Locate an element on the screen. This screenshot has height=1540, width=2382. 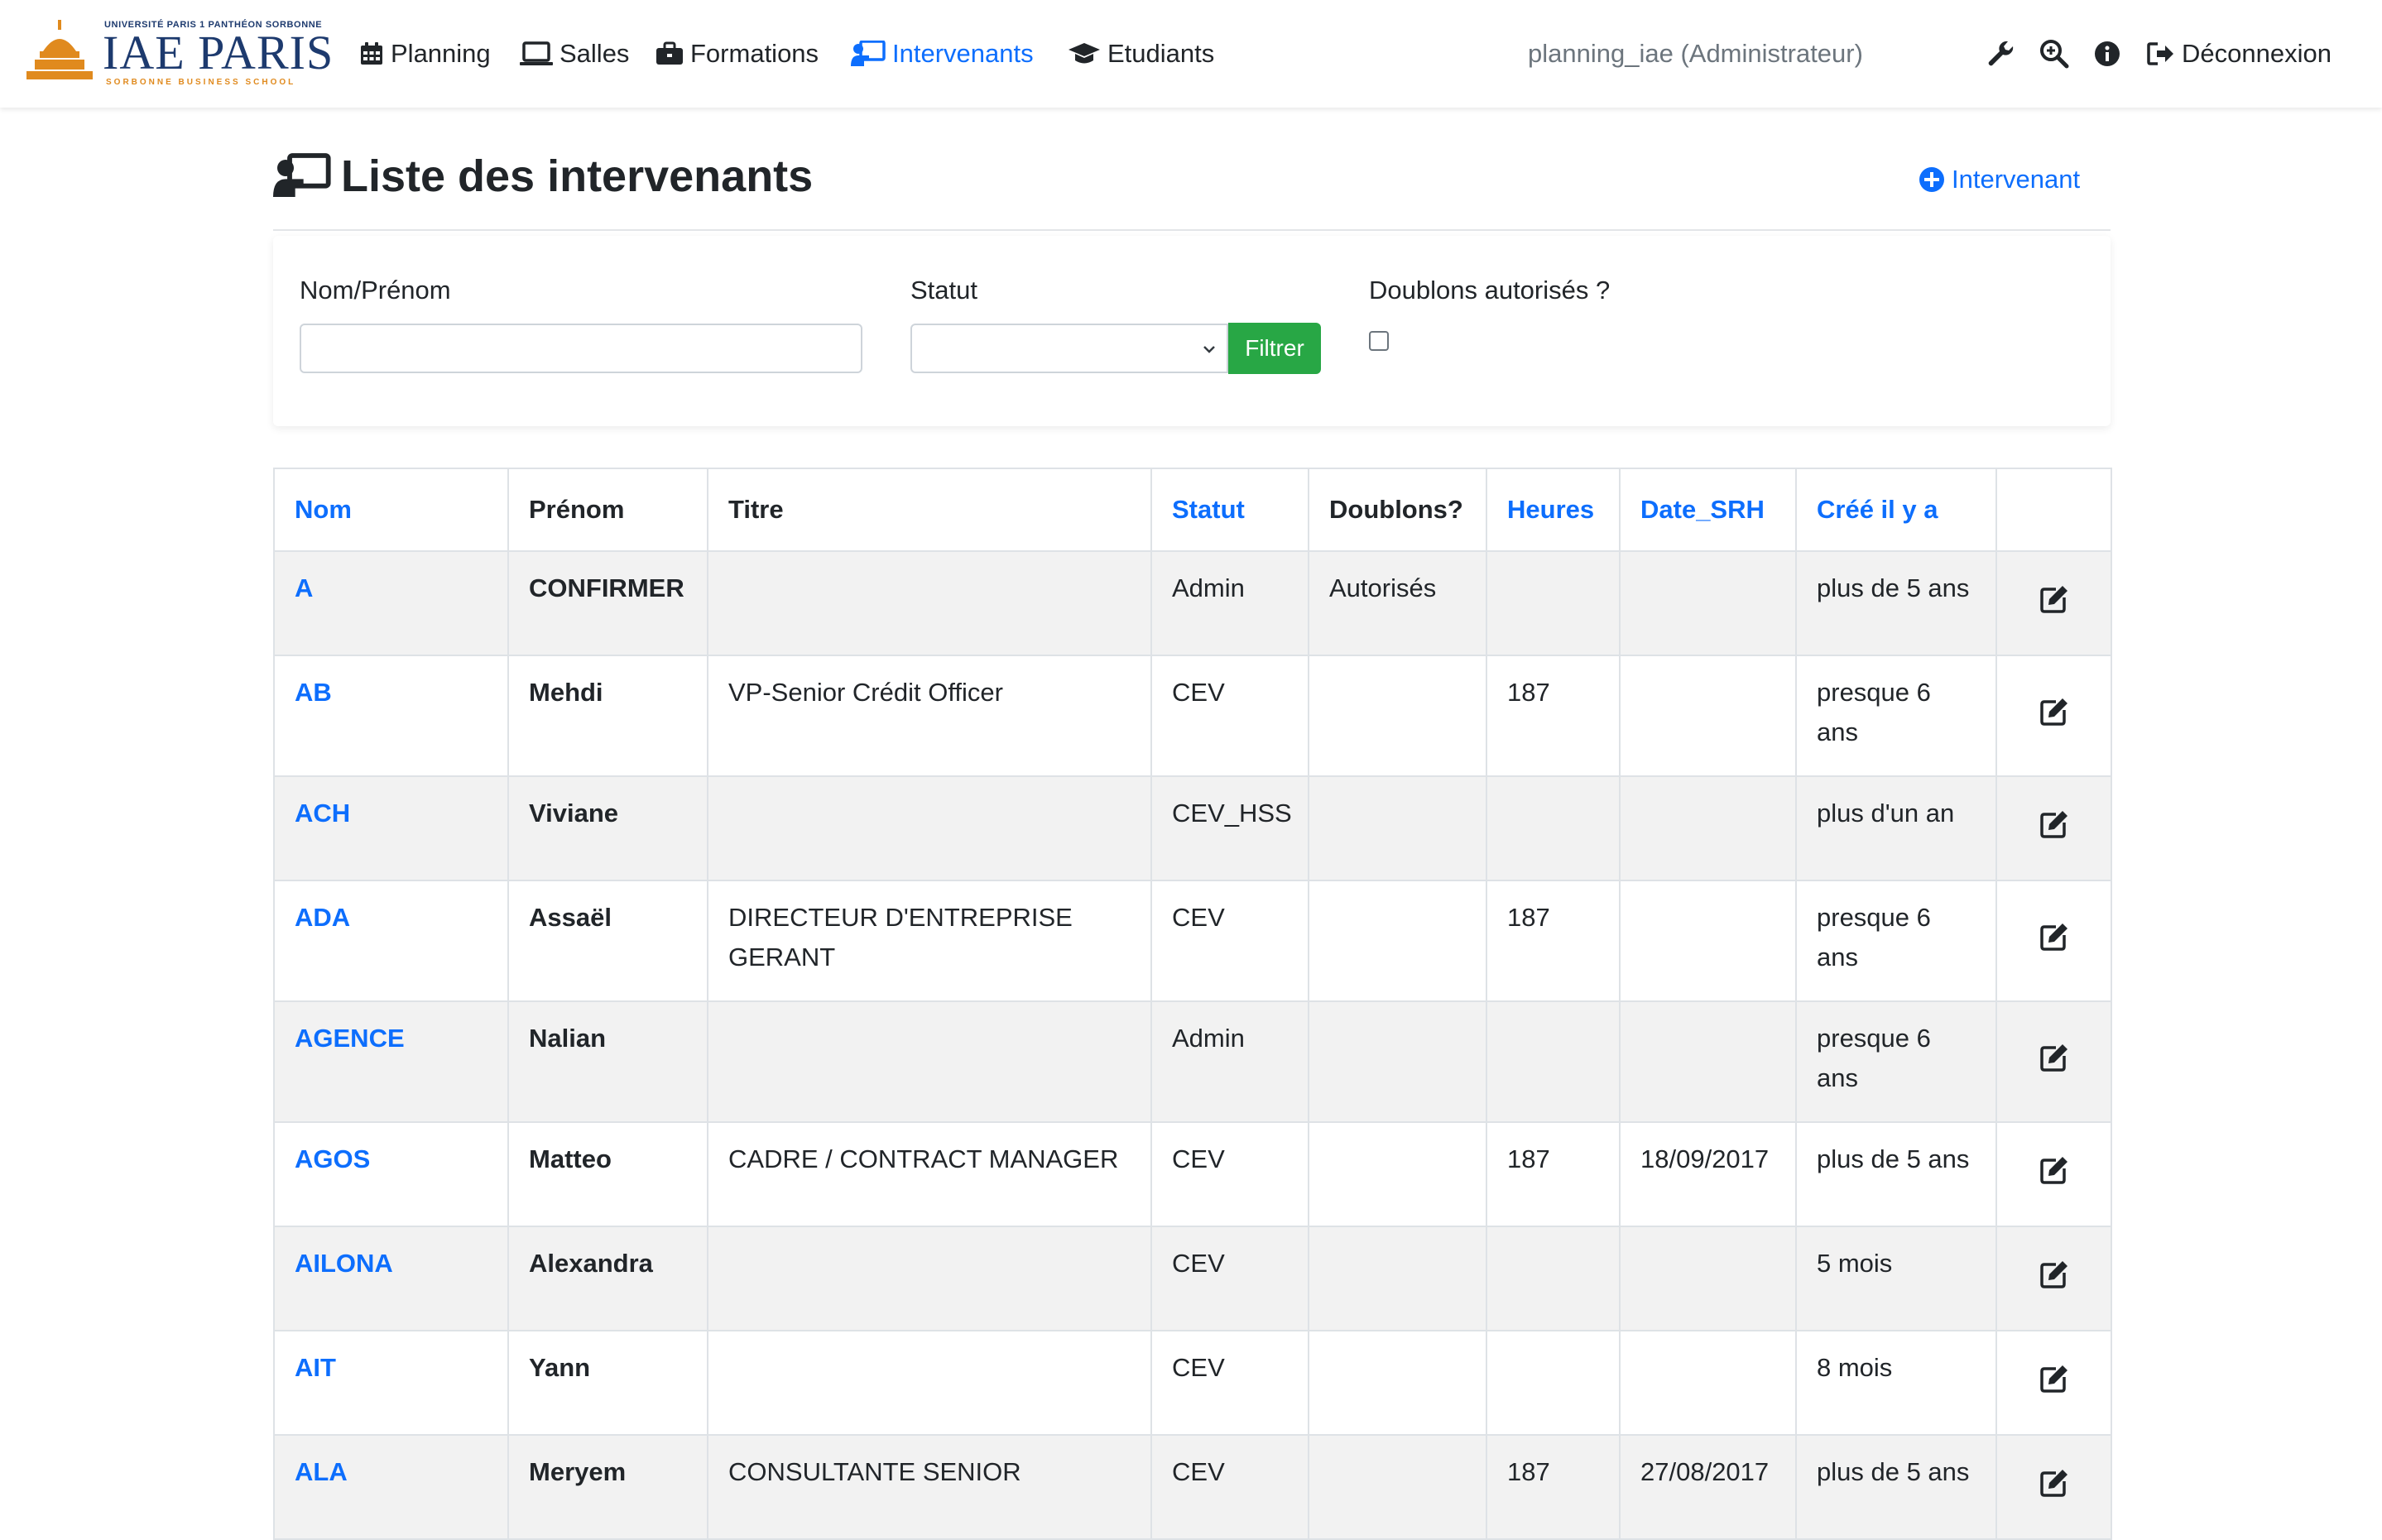
cell-cree: 5 mois is located at coordinates (1896, 1279).